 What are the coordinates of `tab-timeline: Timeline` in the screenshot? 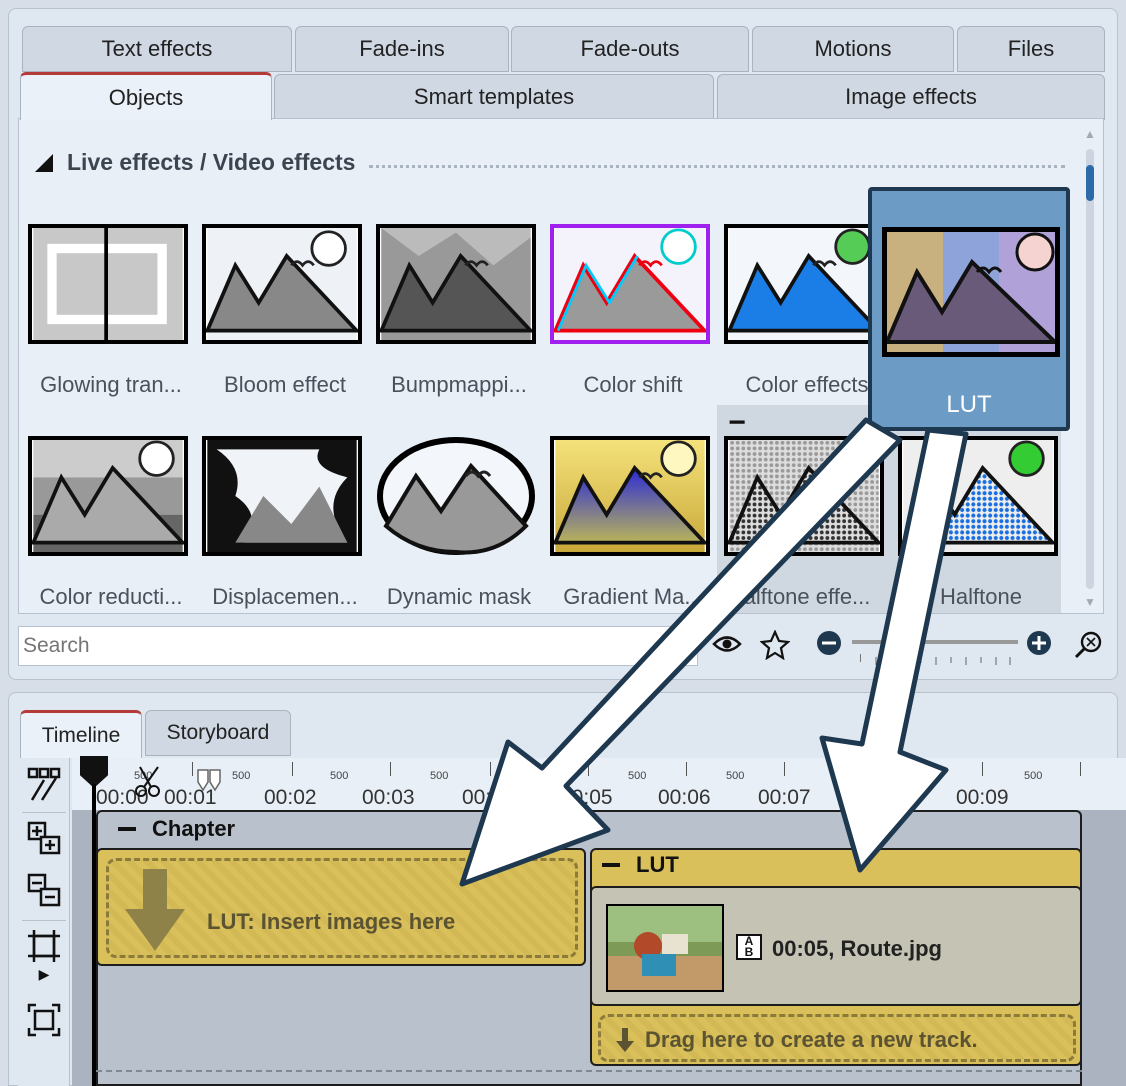 It's located at (81, 734).